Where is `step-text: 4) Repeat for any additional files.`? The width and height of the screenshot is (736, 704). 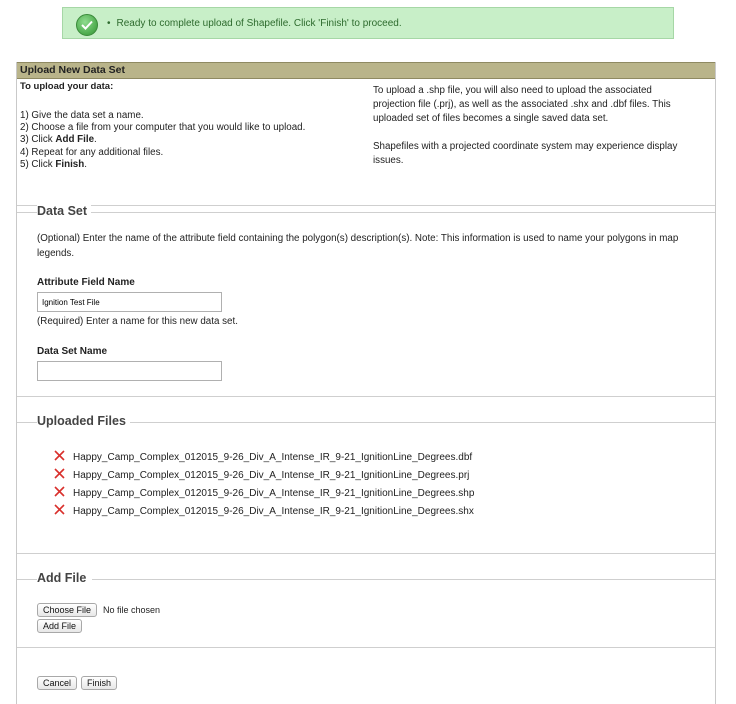
step-text: 4) Repeat for any additional files. is located at coordinates (92, 152).